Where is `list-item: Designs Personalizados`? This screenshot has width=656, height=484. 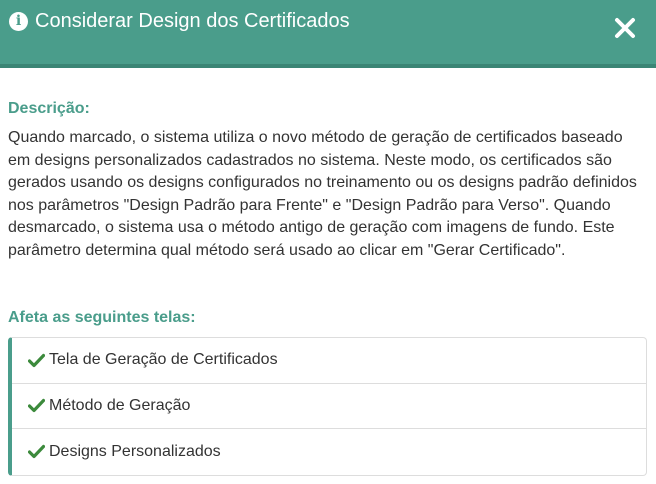
list-item: Designs Personalizados is located at coordinates (329, 452).